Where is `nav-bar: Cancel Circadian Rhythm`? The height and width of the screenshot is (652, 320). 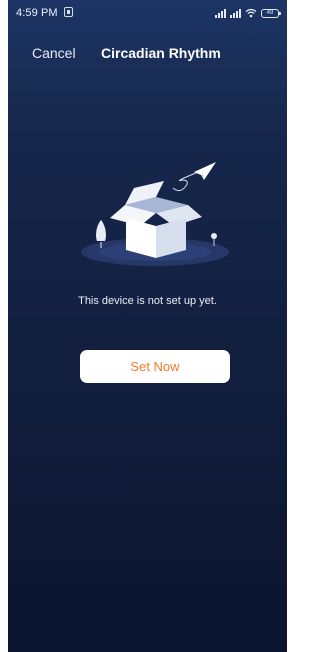
nav-bar: Cancel Circadian Rhythm is located at coordinates (147, 53).